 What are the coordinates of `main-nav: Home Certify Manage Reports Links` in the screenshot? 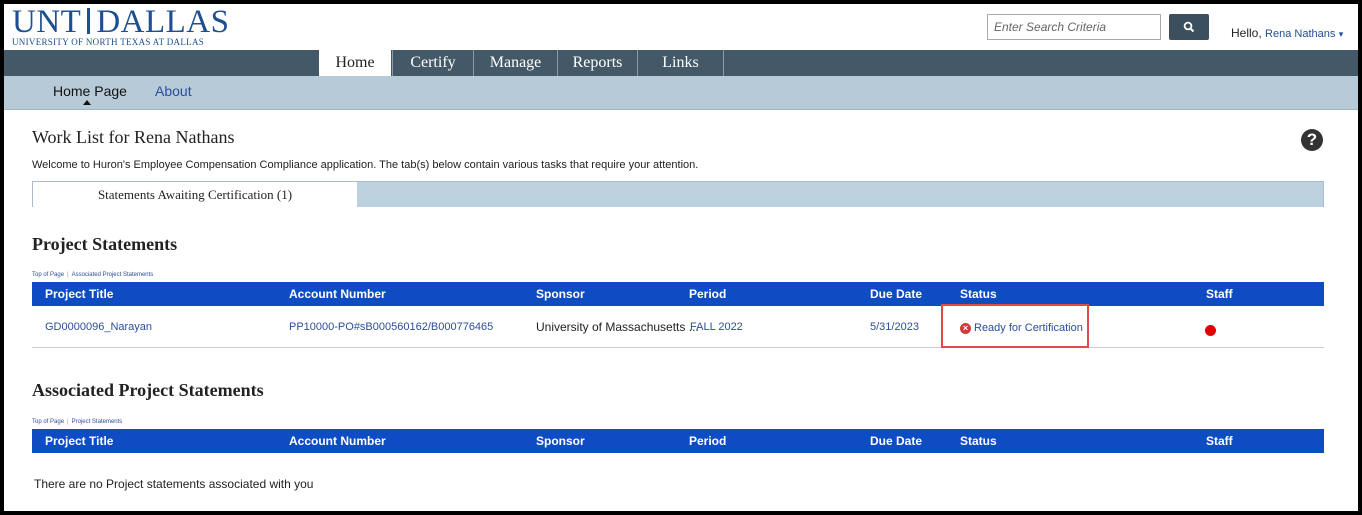 It's located at (681, 63).